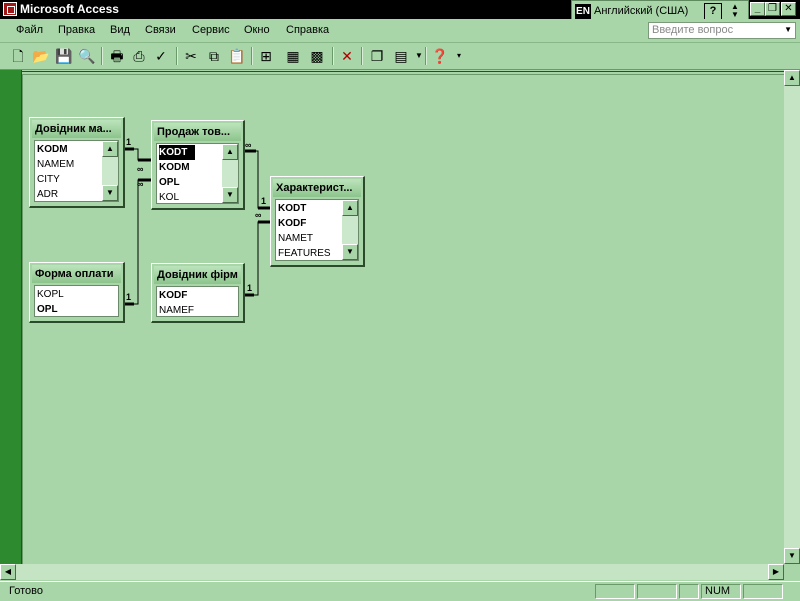 This screenshot has height=601, width=800. Describe the element at coordinates (69, 9) in the screenshot. I see `window-title: Microsoft Access` at that location.